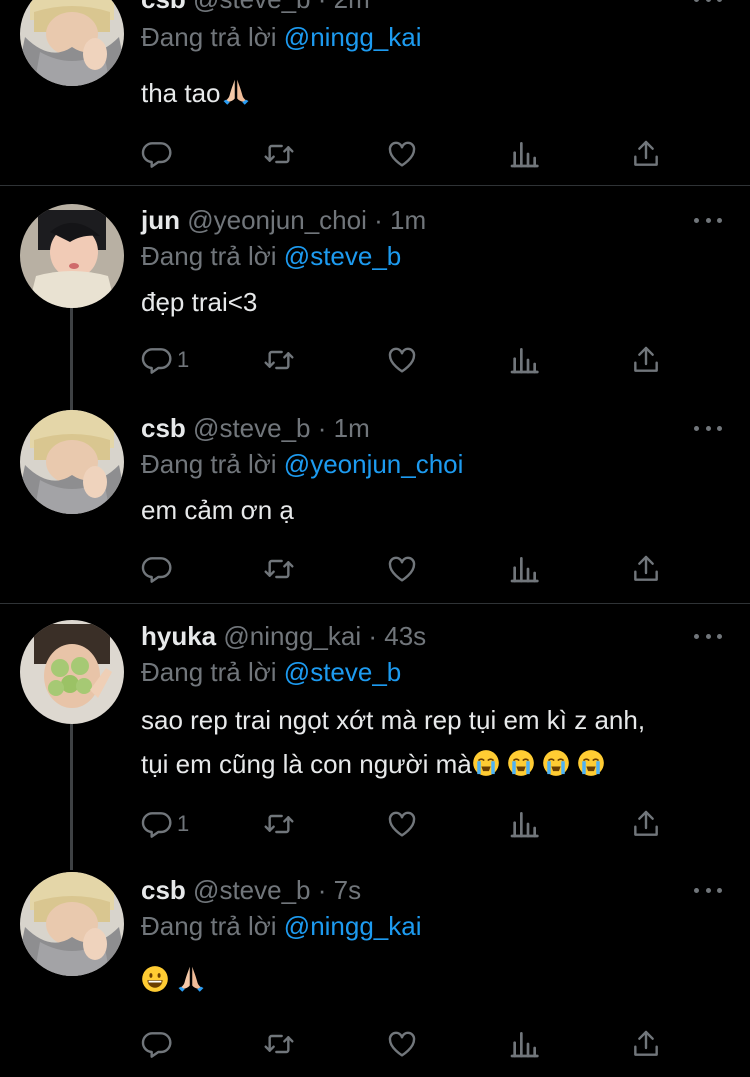 The height and width of the screenshot is (1077, 750). I want to click on divider, so click(375, 603).